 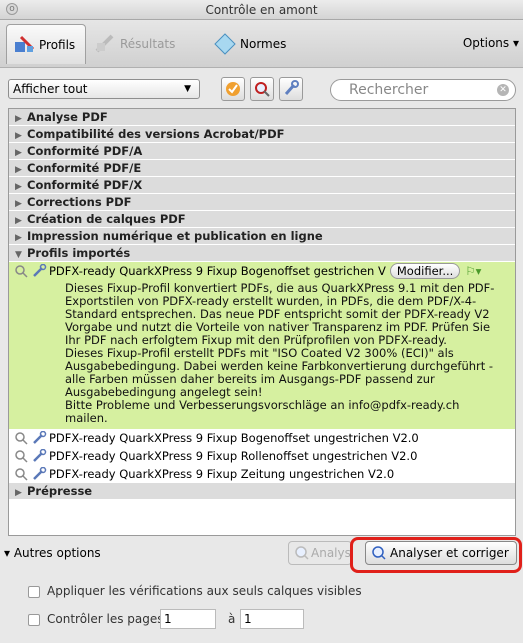 I want to click on category-label: Profils importés, so click(x=79, y=253).